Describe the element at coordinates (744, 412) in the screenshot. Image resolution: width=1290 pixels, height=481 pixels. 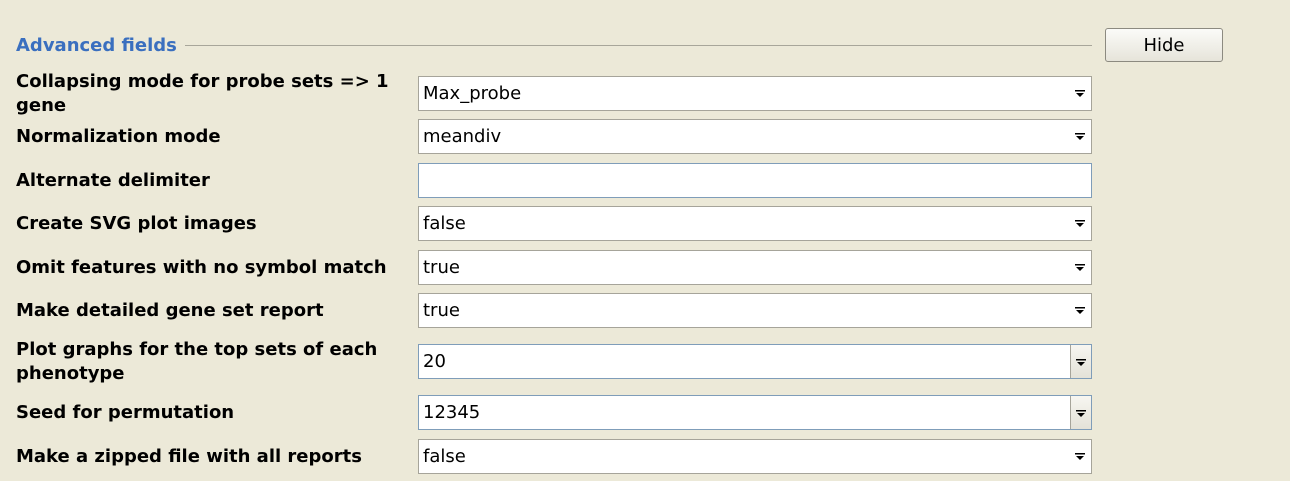
I see `seed-input` at that location.